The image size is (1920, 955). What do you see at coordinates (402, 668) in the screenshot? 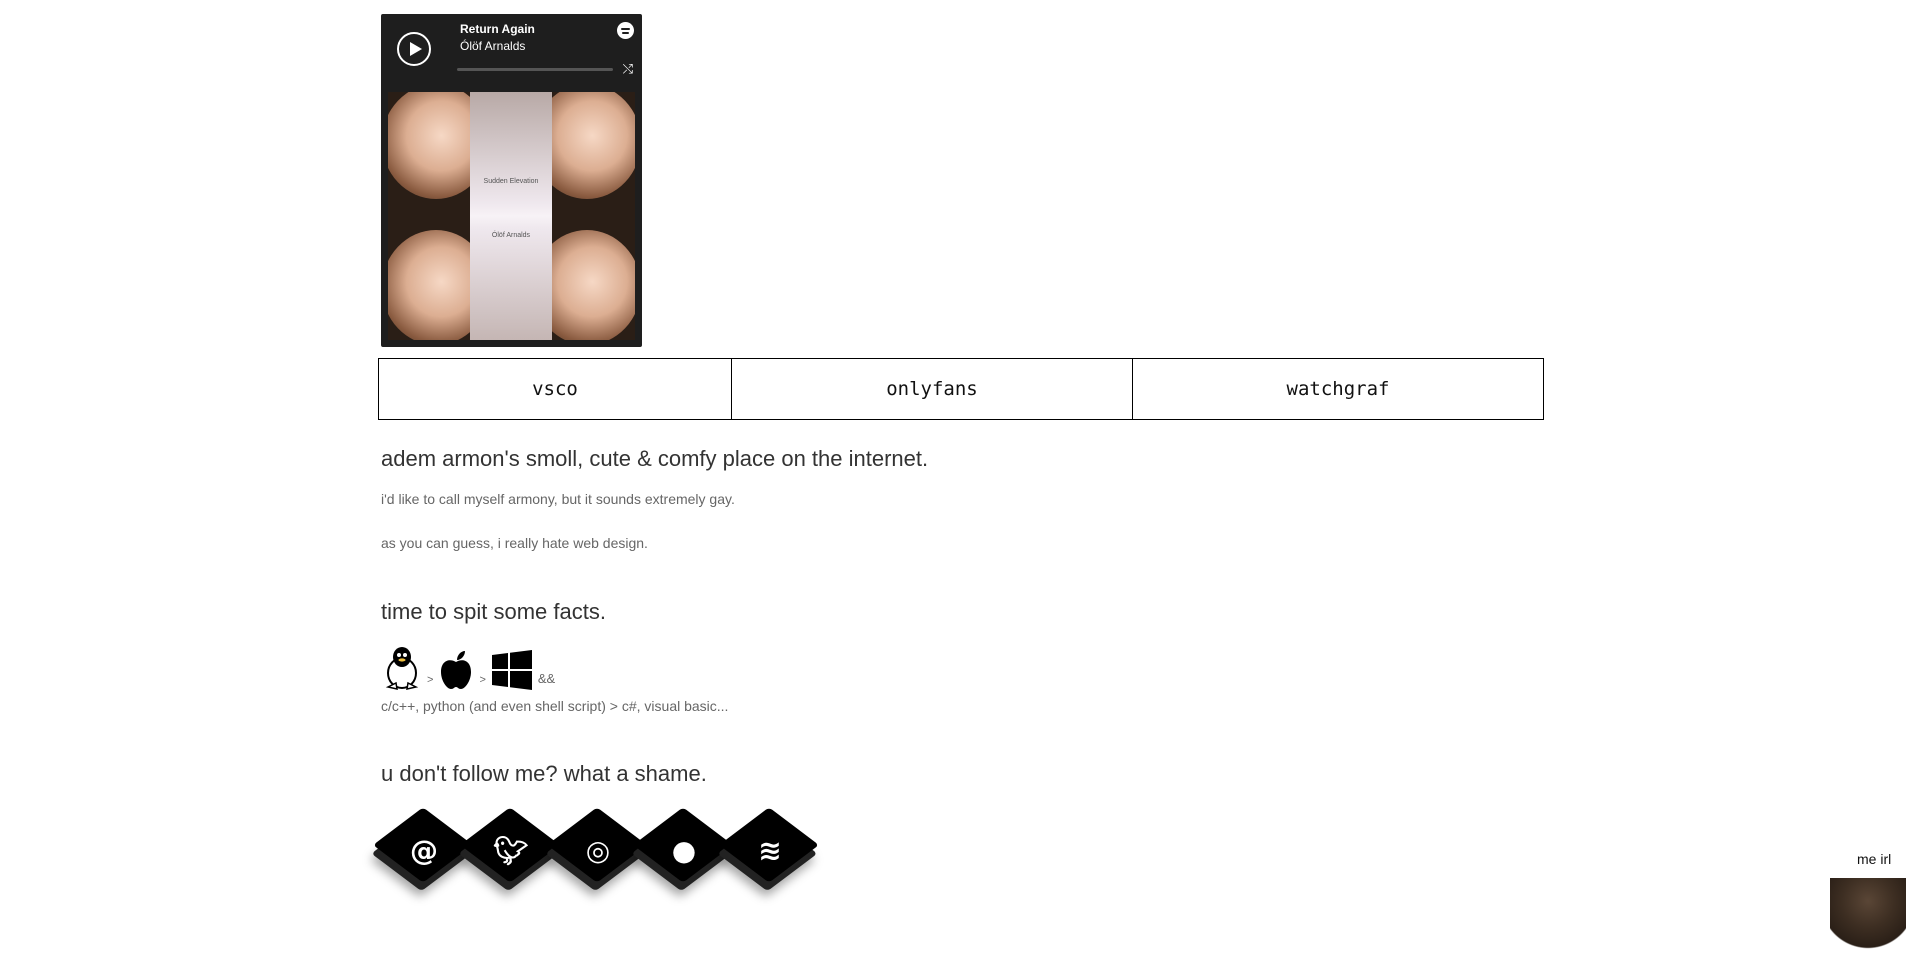
I see `linux-tux-icon` at bounding box center [402, 668].